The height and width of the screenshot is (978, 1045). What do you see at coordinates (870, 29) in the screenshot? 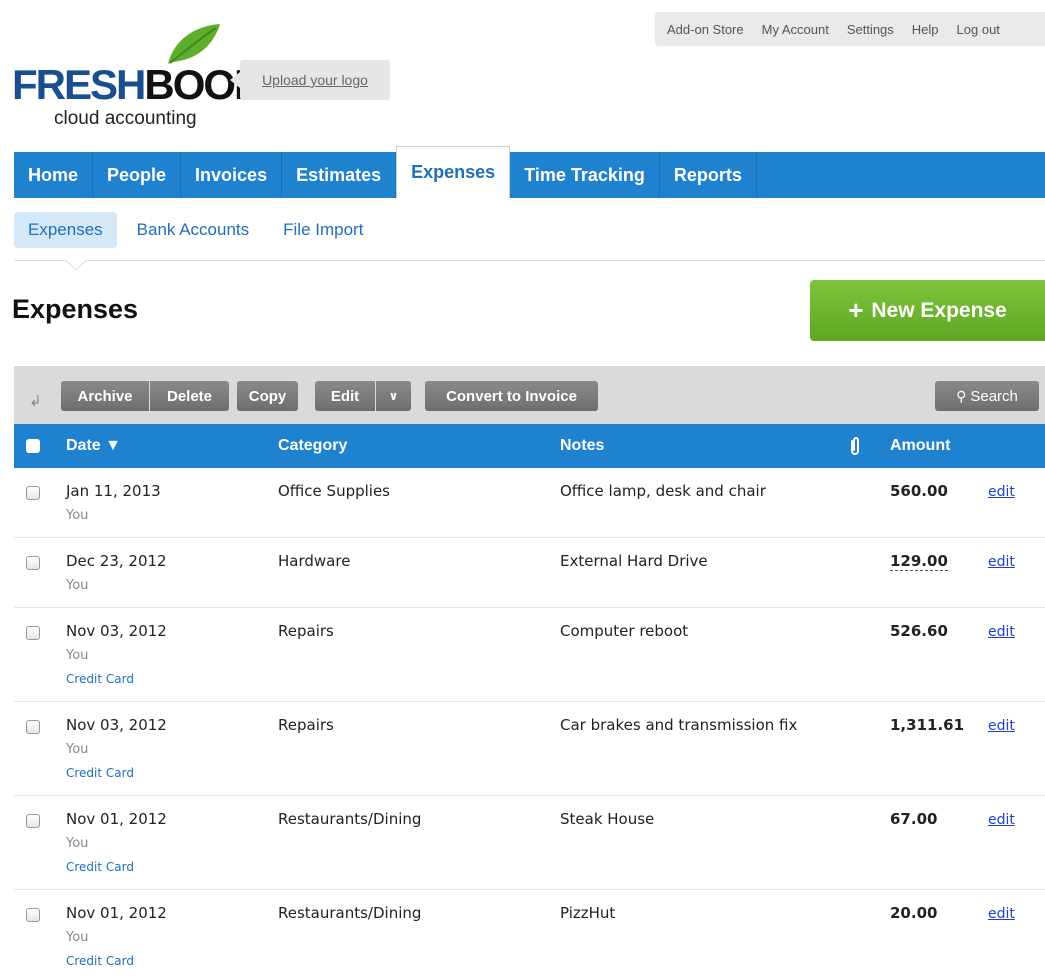
I see `settings-link: Settings` at bounding box center [870, 29].